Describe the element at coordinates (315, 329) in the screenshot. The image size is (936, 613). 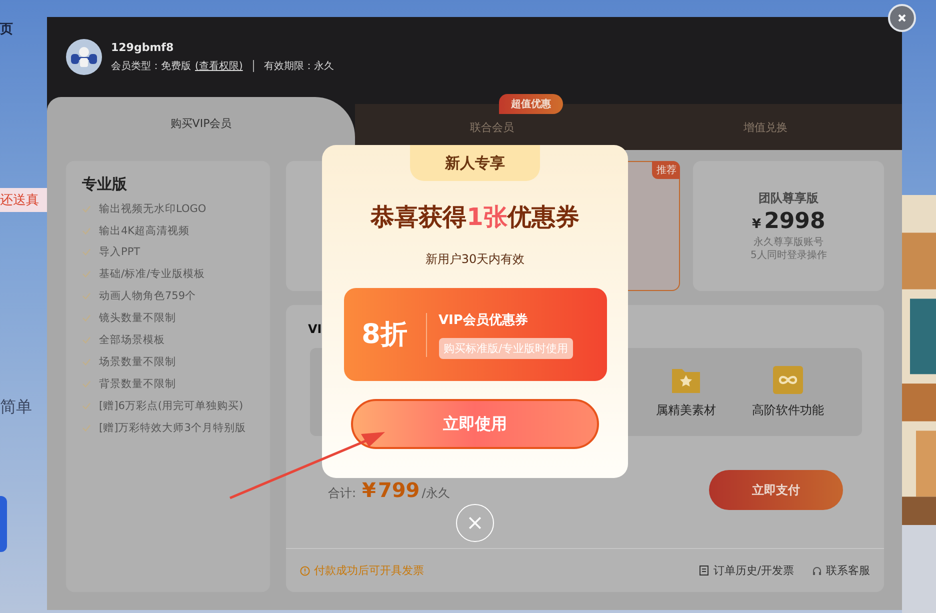
I see `benefits-title: VI` at that location.